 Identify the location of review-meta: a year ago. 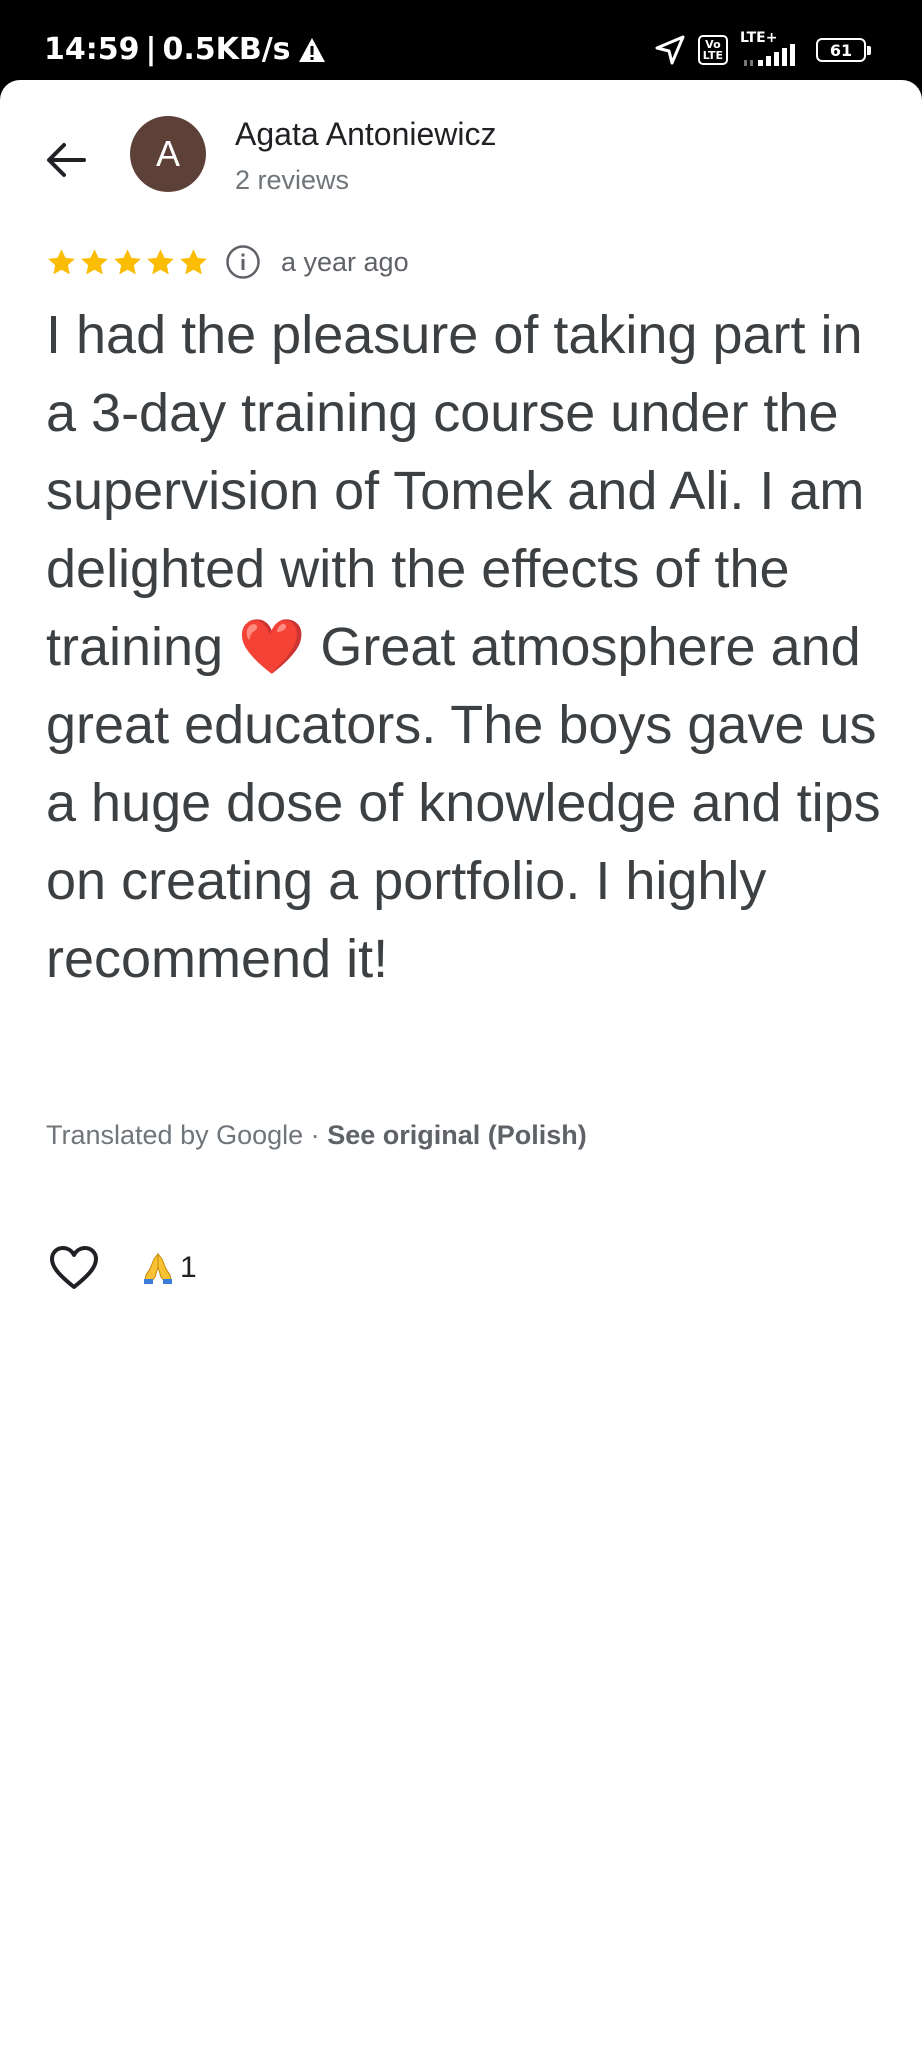
(227, 262).